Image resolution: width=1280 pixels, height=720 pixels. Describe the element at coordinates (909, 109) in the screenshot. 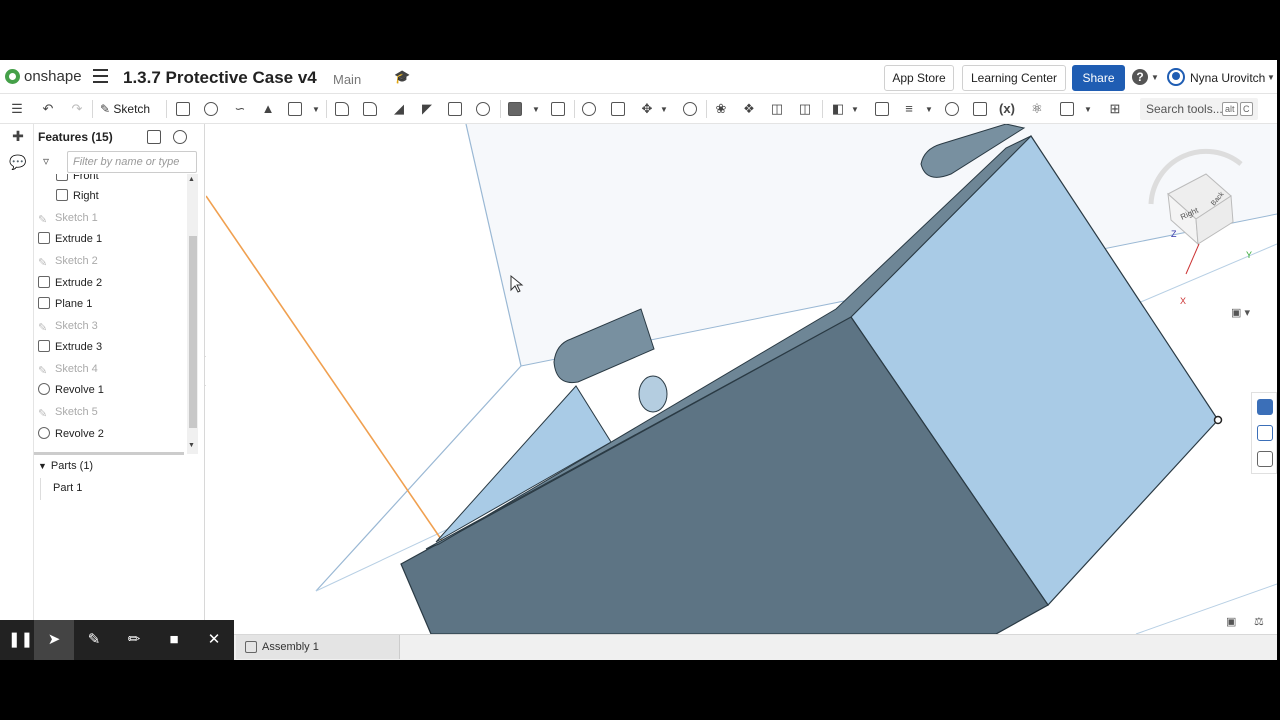

I see `mate-connector-icon: ≡` at that location.